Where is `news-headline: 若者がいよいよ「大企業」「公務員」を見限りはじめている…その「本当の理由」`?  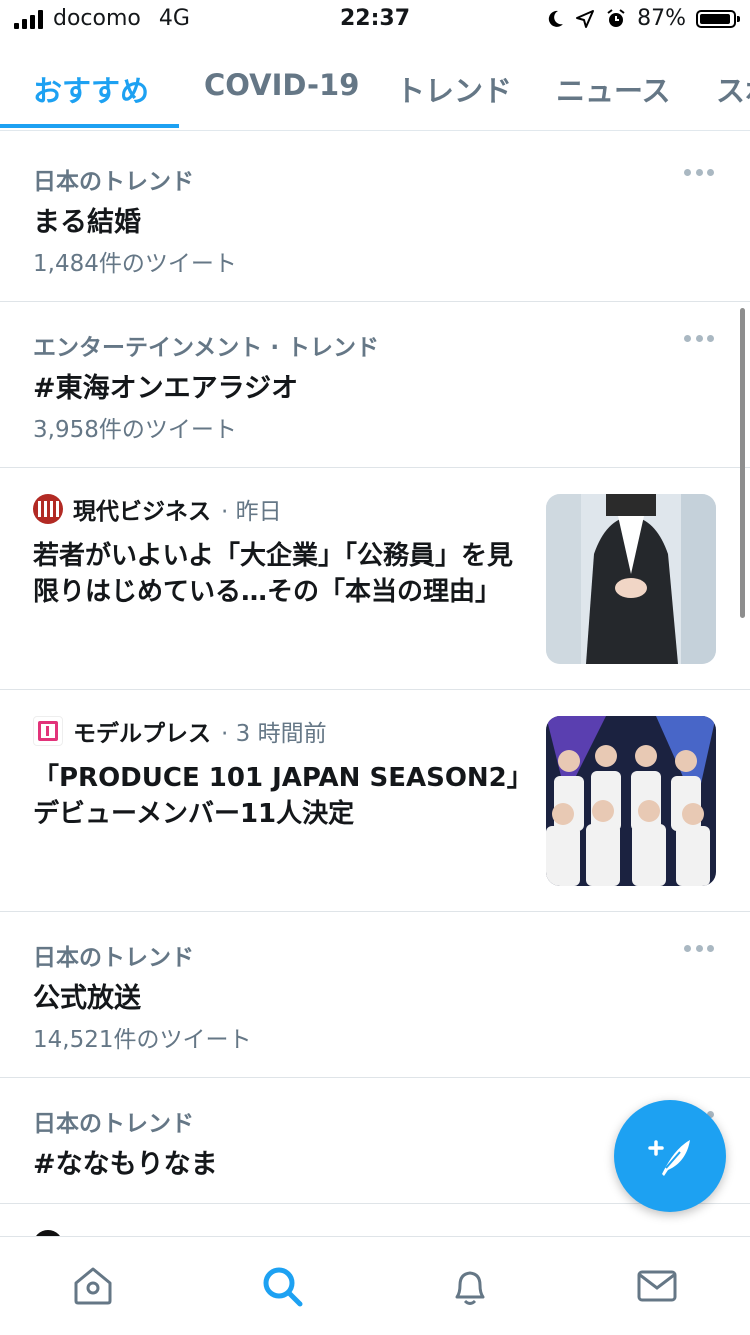
news-headline: 若者がいよいよ「大企業」「公務員」を見限りはじめている…その「本当の理由」 is located at coordinates (273, 574).